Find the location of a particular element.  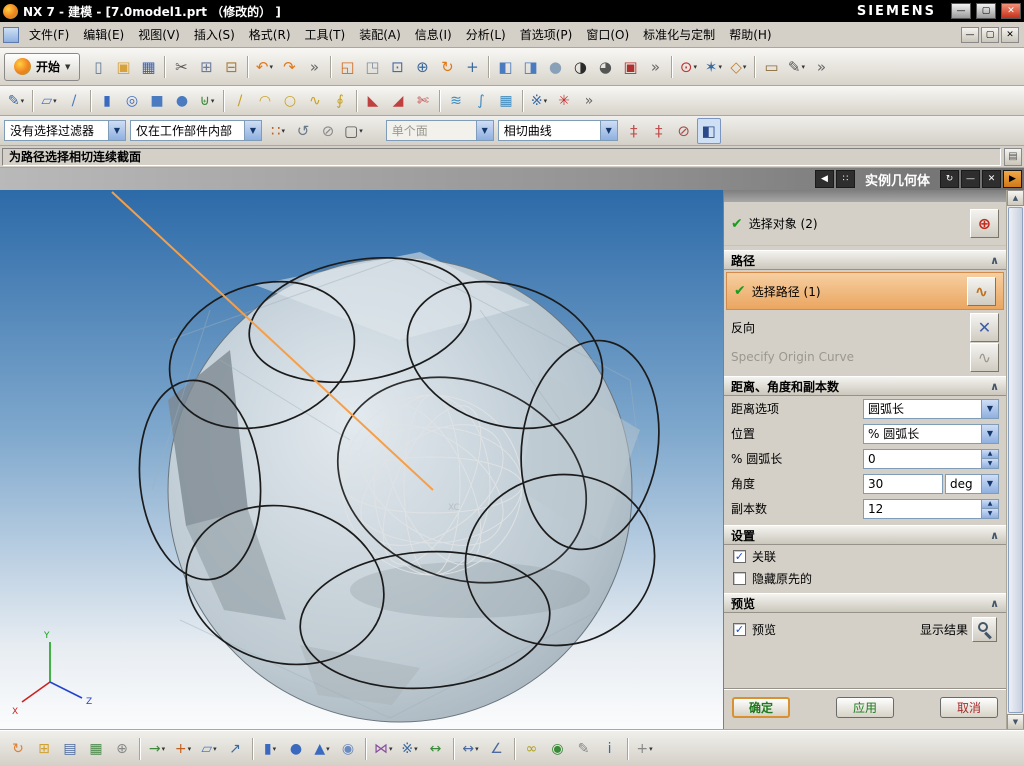

dialog-close-button: ✕ is located at coordinates (991, 179).